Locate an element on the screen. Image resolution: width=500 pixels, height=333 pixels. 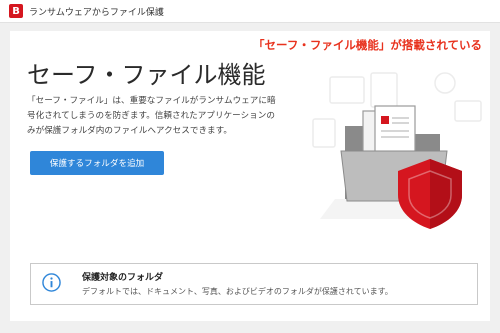
bitdefender-logo-icon: B is located at coordinates (16, 11).